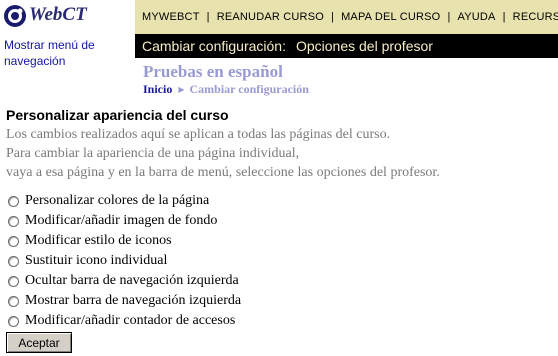 Image resolution: width=558 pixels, height=356 pixels. I want to click on option-label: Mostrar barra de navegación izquierda, so click(133, 300).